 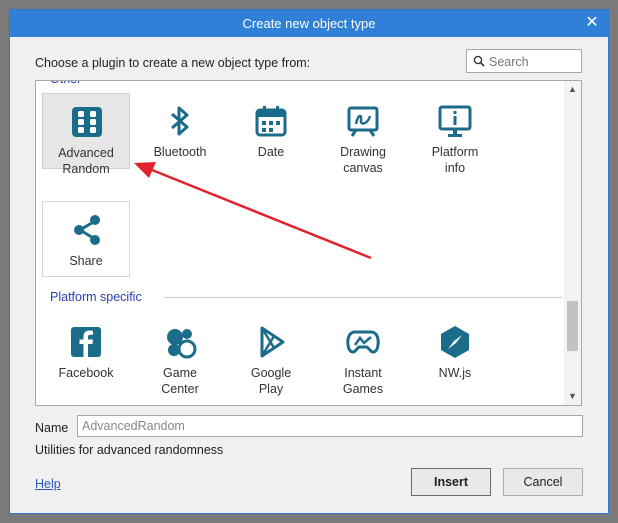 What do you see at coordinates (455, 373) in the screenshot?
I see `plugin-label: NW.js` at bounding box center [455, 373].